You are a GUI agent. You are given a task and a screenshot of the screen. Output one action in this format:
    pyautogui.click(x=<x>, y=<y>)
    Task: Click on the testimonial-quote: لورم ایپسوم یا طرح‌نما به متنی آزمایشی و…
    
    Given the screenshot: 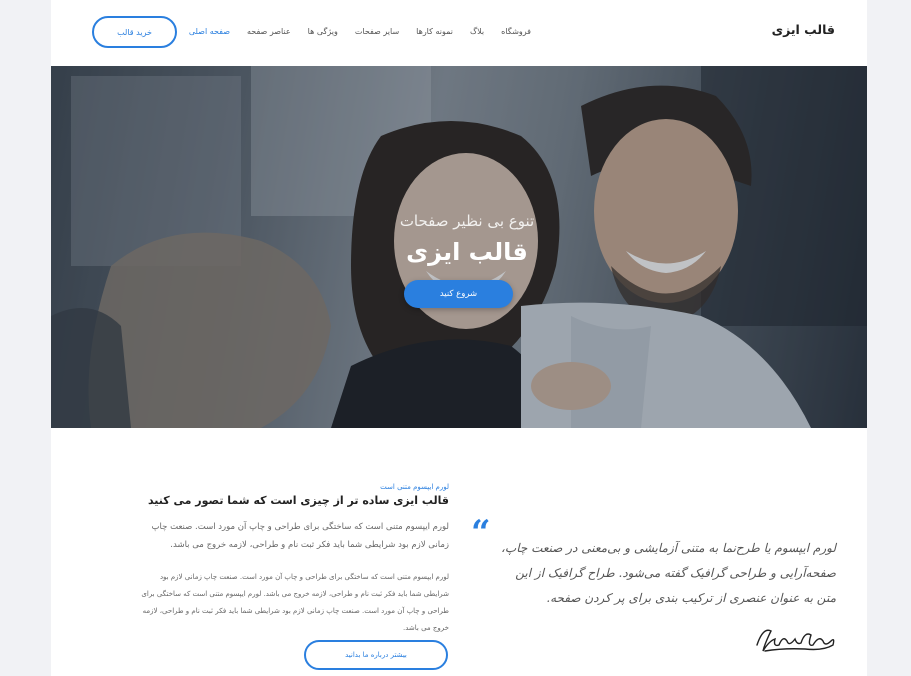 What is the action you would take?
    pyautogui.click(x=668, y=573)
    